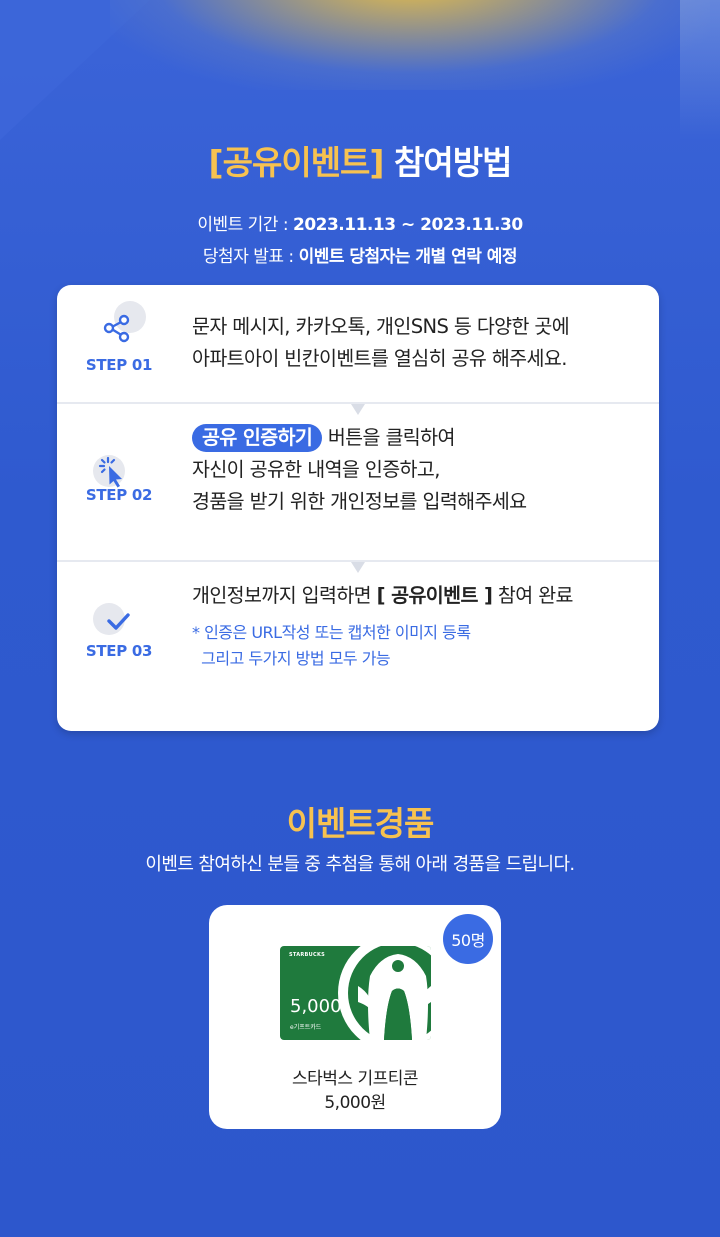 This screenshot has height=1237, width=720. Describe the element at coordinates (316, 1006) in the screenshot. I see `giftcard-amount: 5,000` at that location.